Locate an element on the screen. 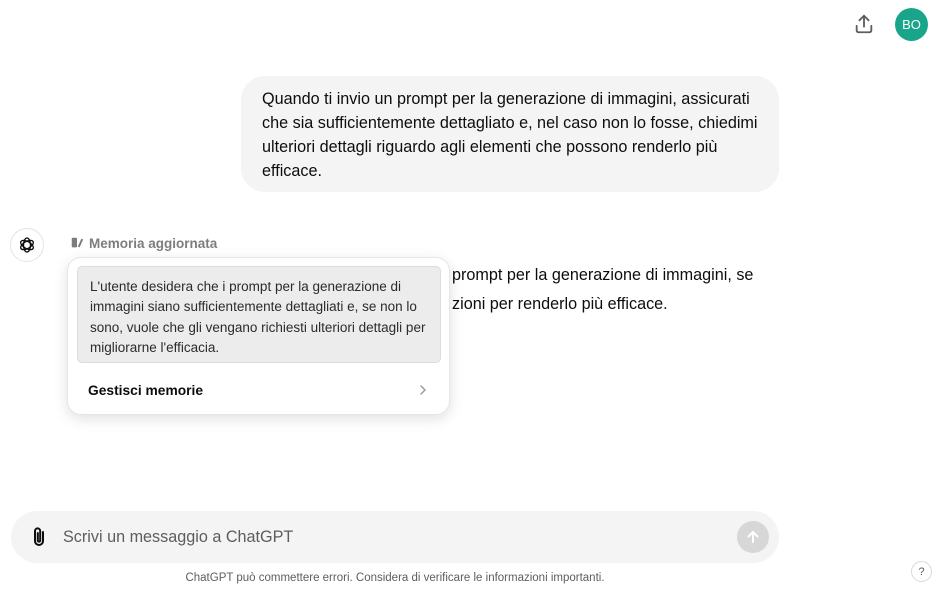 The width and height of the screenshot is (937, 589). message-input is located at coordinates (393, 537).